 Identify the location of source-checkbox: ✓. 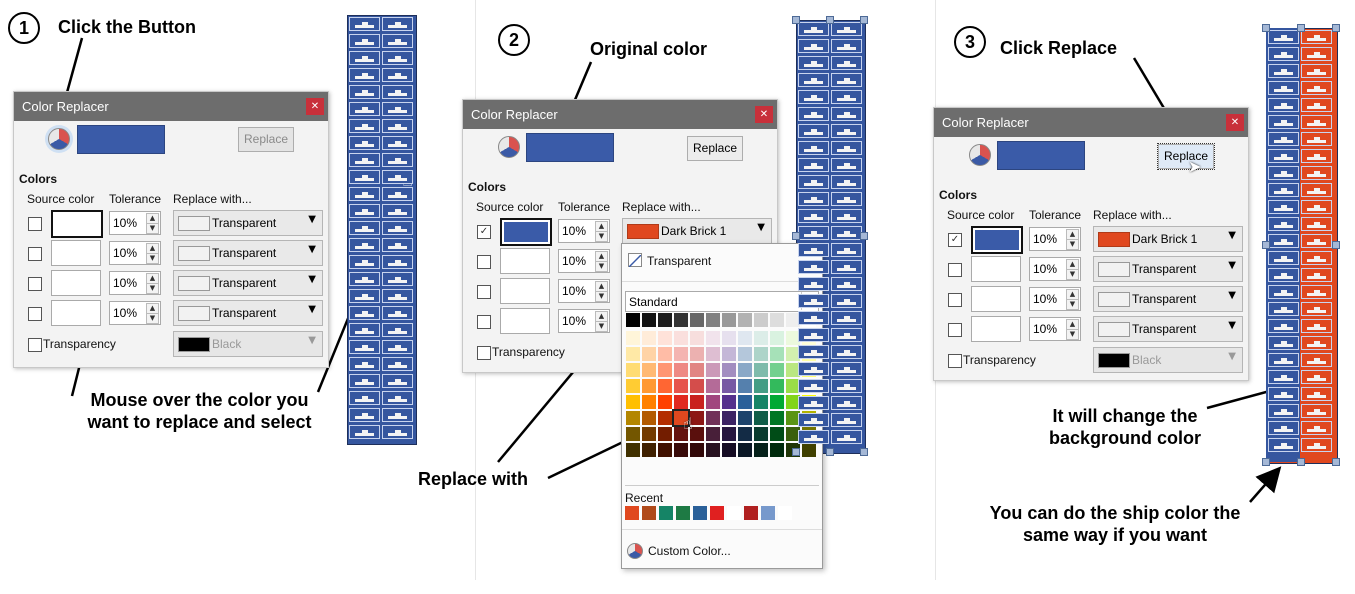
(955, 240).